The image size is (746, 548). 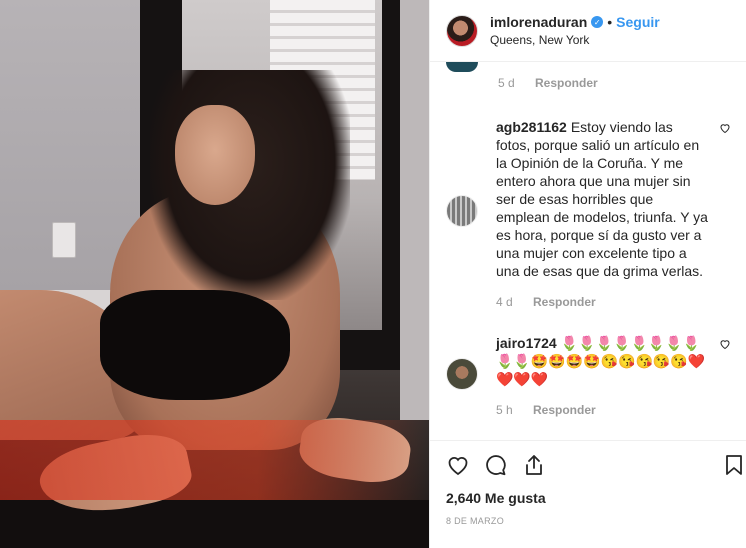 I want to click on username-row: imlorenaduran ✓ • Seguir, so click(x=575, y=22).